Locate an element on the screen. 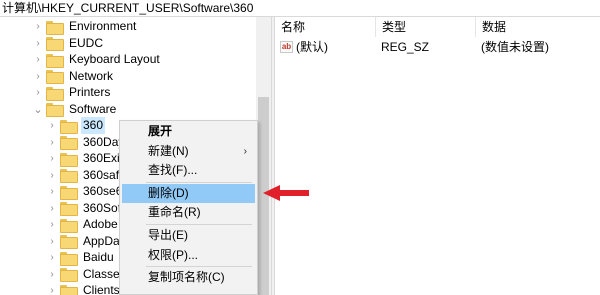 The image size is (600, 295). value-type: REG_SZ is located at coordinates (405, 47).